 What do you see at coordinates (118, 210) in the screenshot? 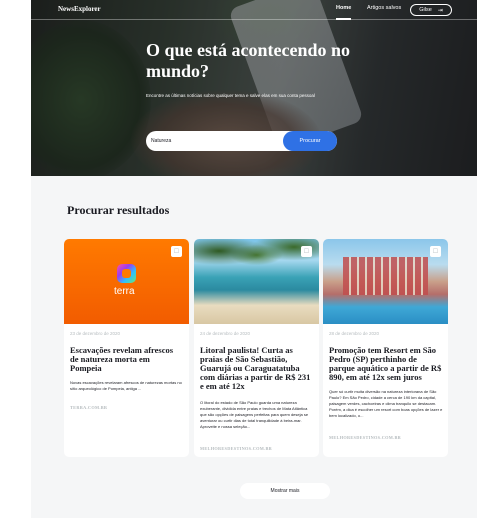
I see `results-heading: Procurar resultados` at bounding box center [118, 210].